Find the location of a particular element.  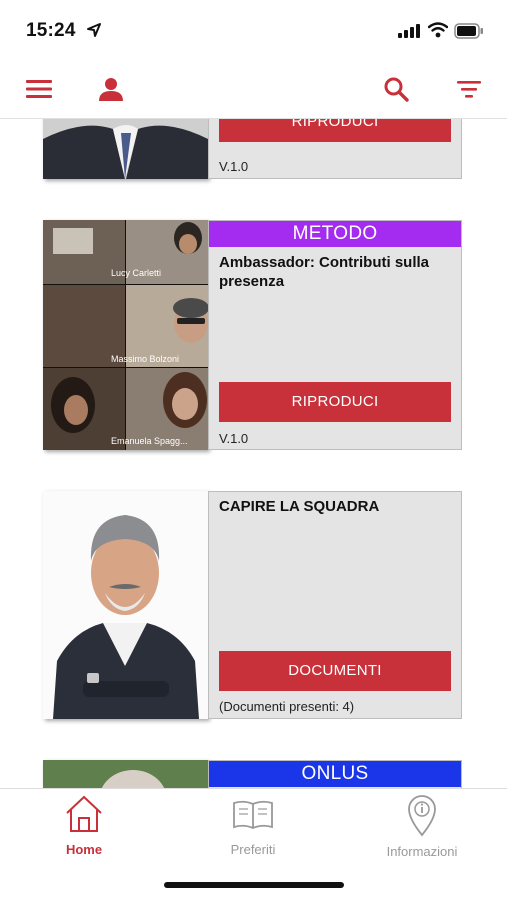

tab-preferiti-label: Preferiti is located at coordinates (253, 849).